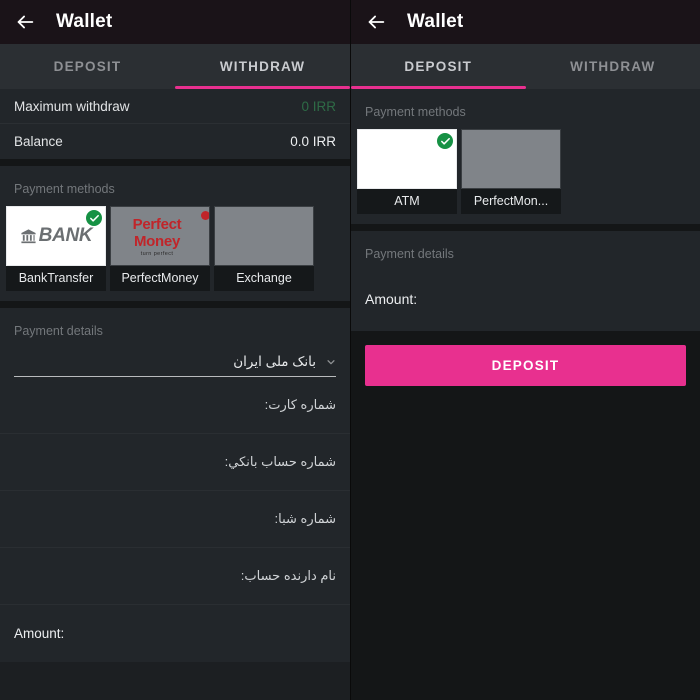 This screenshot has width=700, height=700. Describe the element at coordinates (175, 405) in the screenshot. I see `card-number-field: شماره کارت:` at that location.